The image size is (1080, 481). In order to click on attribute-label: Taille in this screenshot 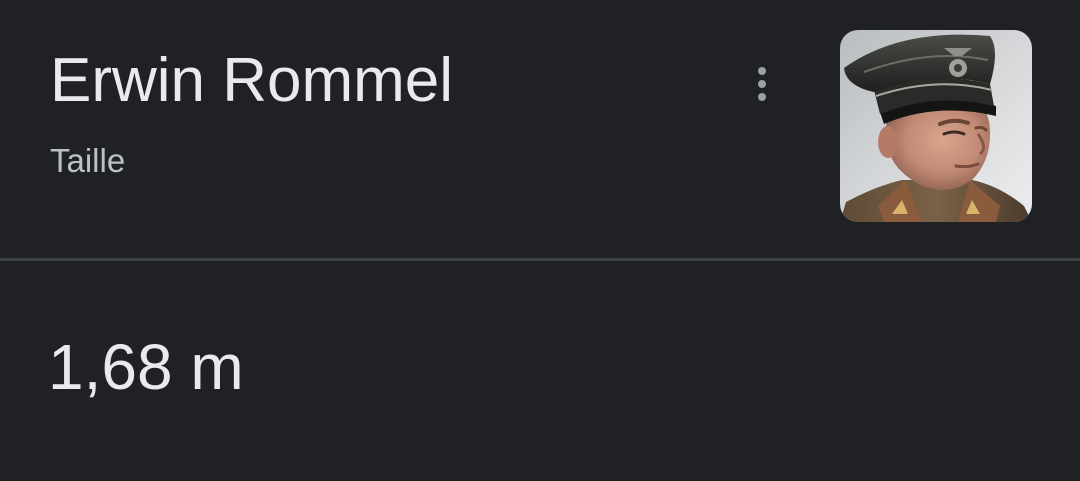, I will do `click(88, 160)`.